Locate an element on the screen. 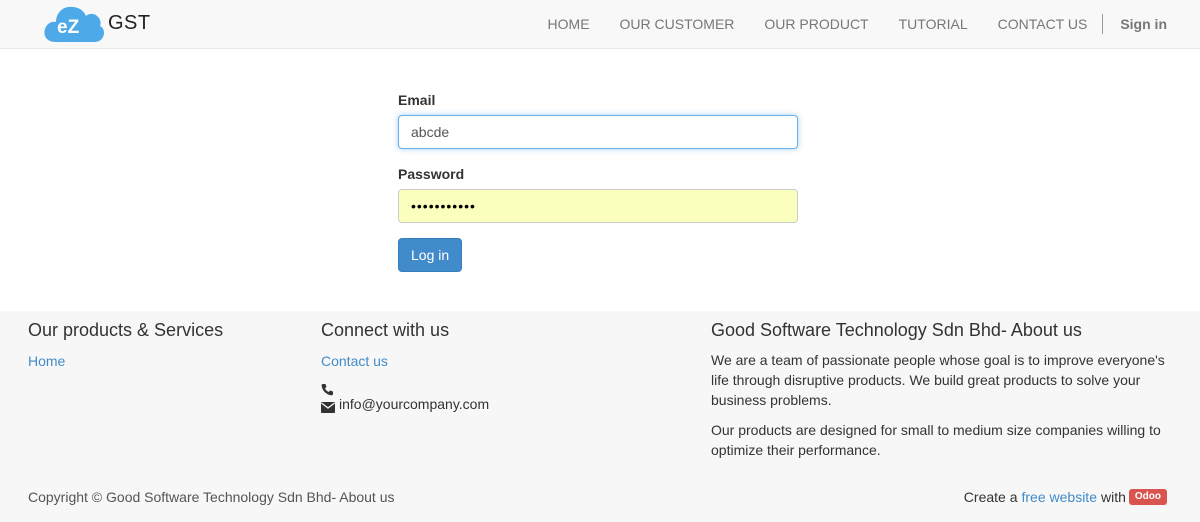  phone-icon is located at coordinates (327, 388).